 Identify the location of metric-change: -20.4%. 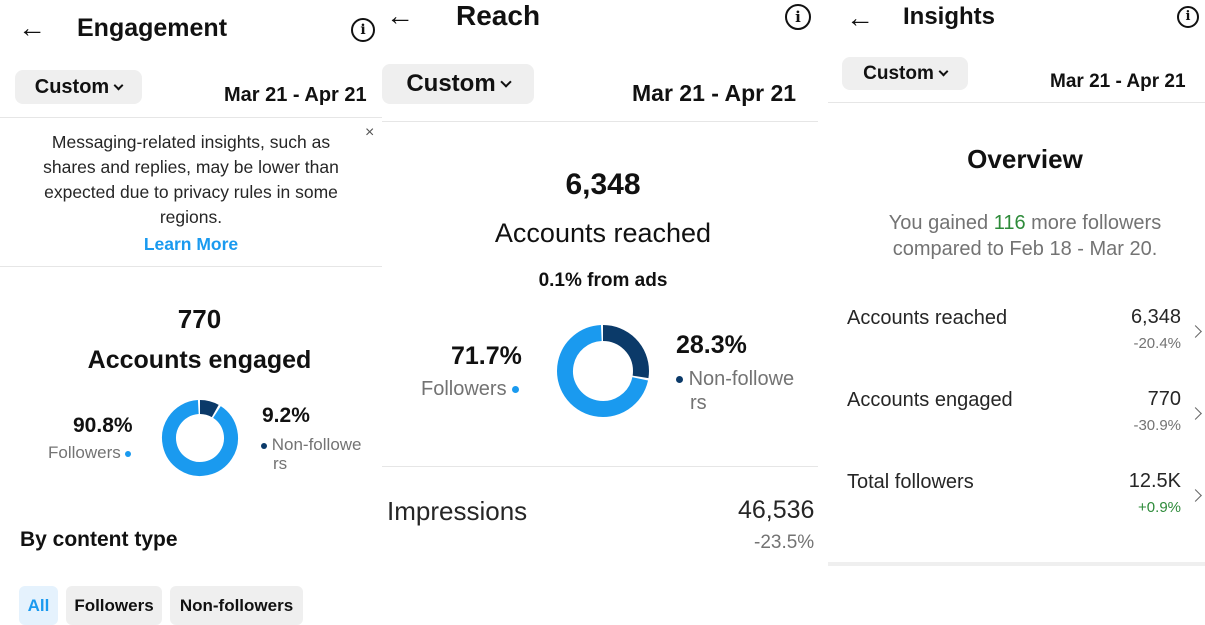
(1157, 343).